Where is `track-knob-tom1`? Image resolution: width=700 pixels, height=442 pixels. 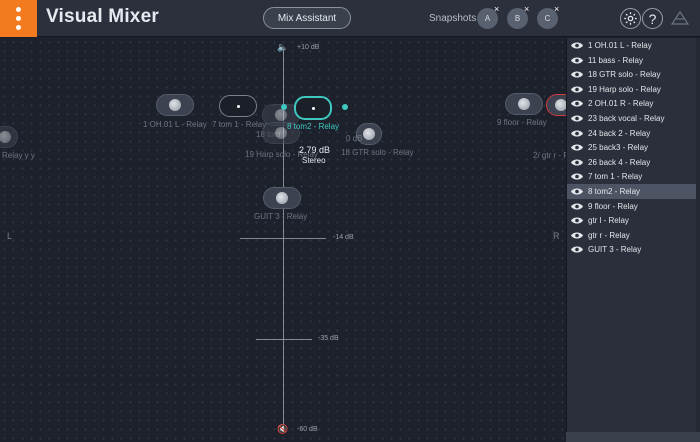 track-knob-tom1 is located at coordinates (238, 106).